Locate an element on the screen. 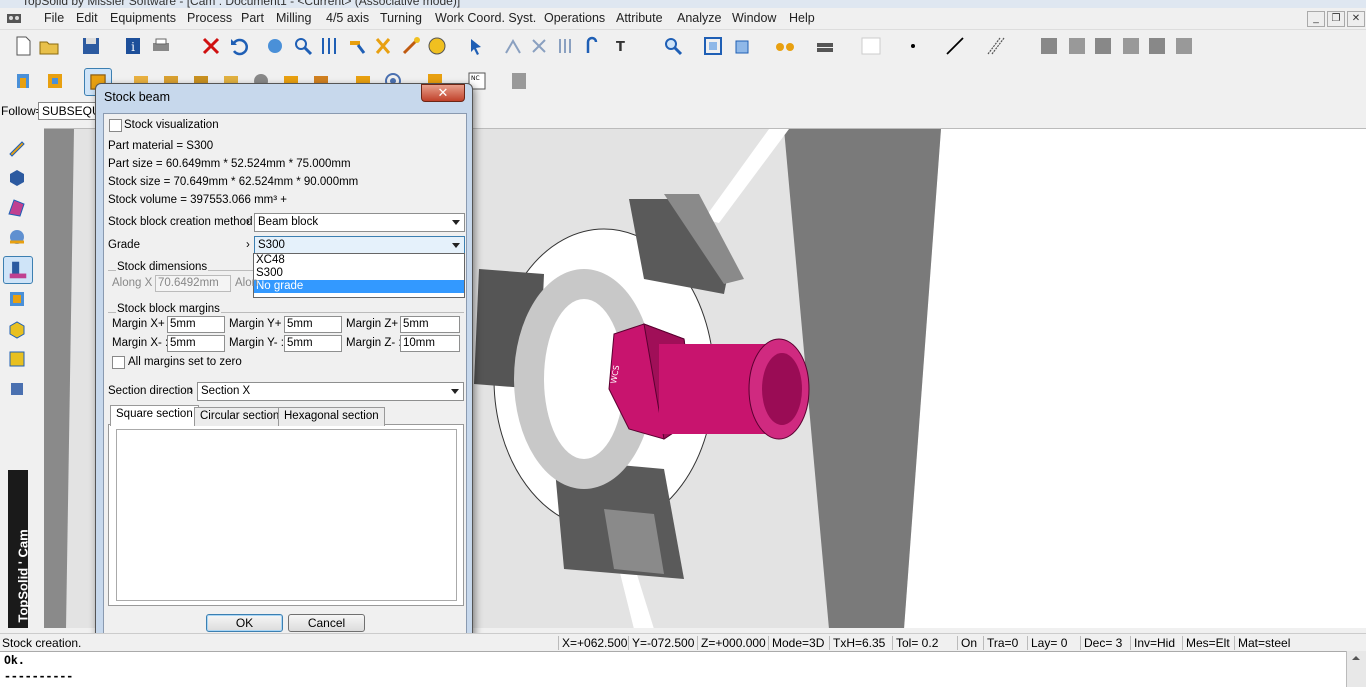  machining-icon is located at coordinates (17, 299).